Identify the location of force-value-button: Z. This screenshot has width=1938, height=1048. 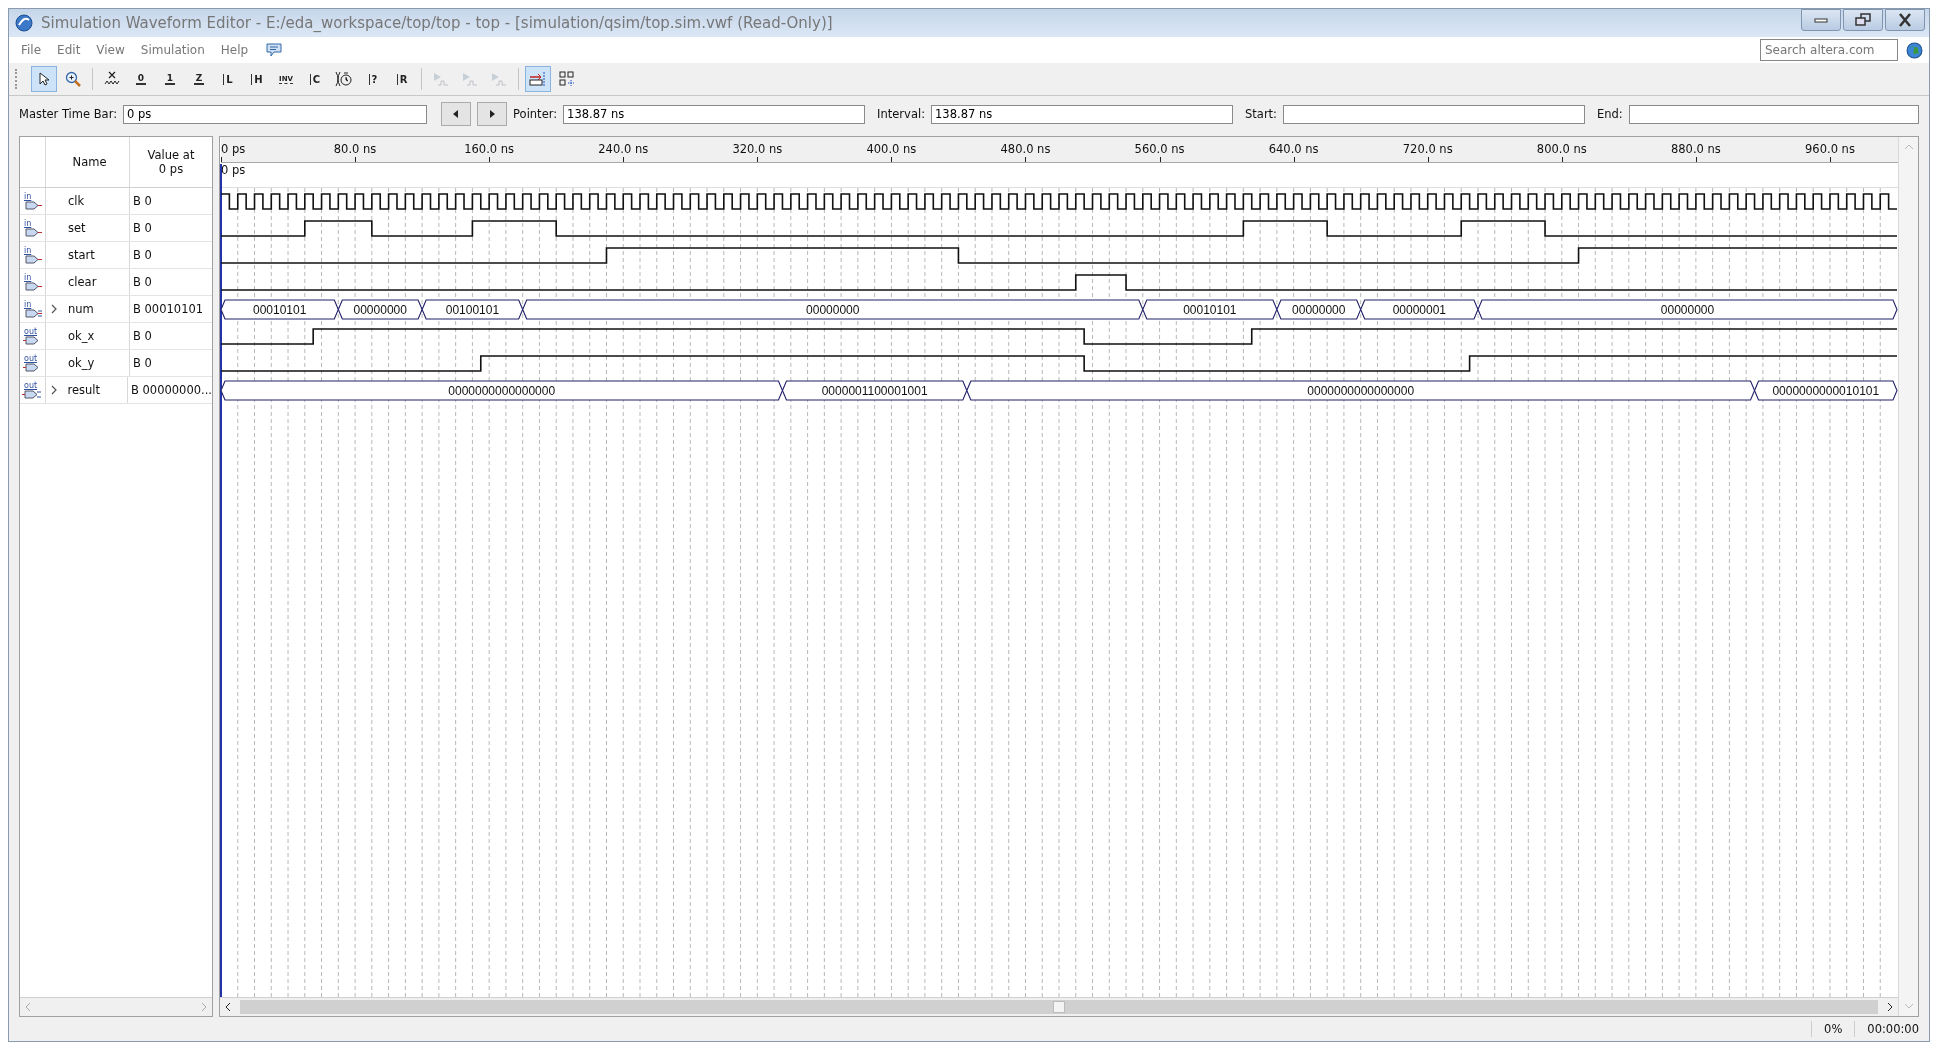
(199, 79).